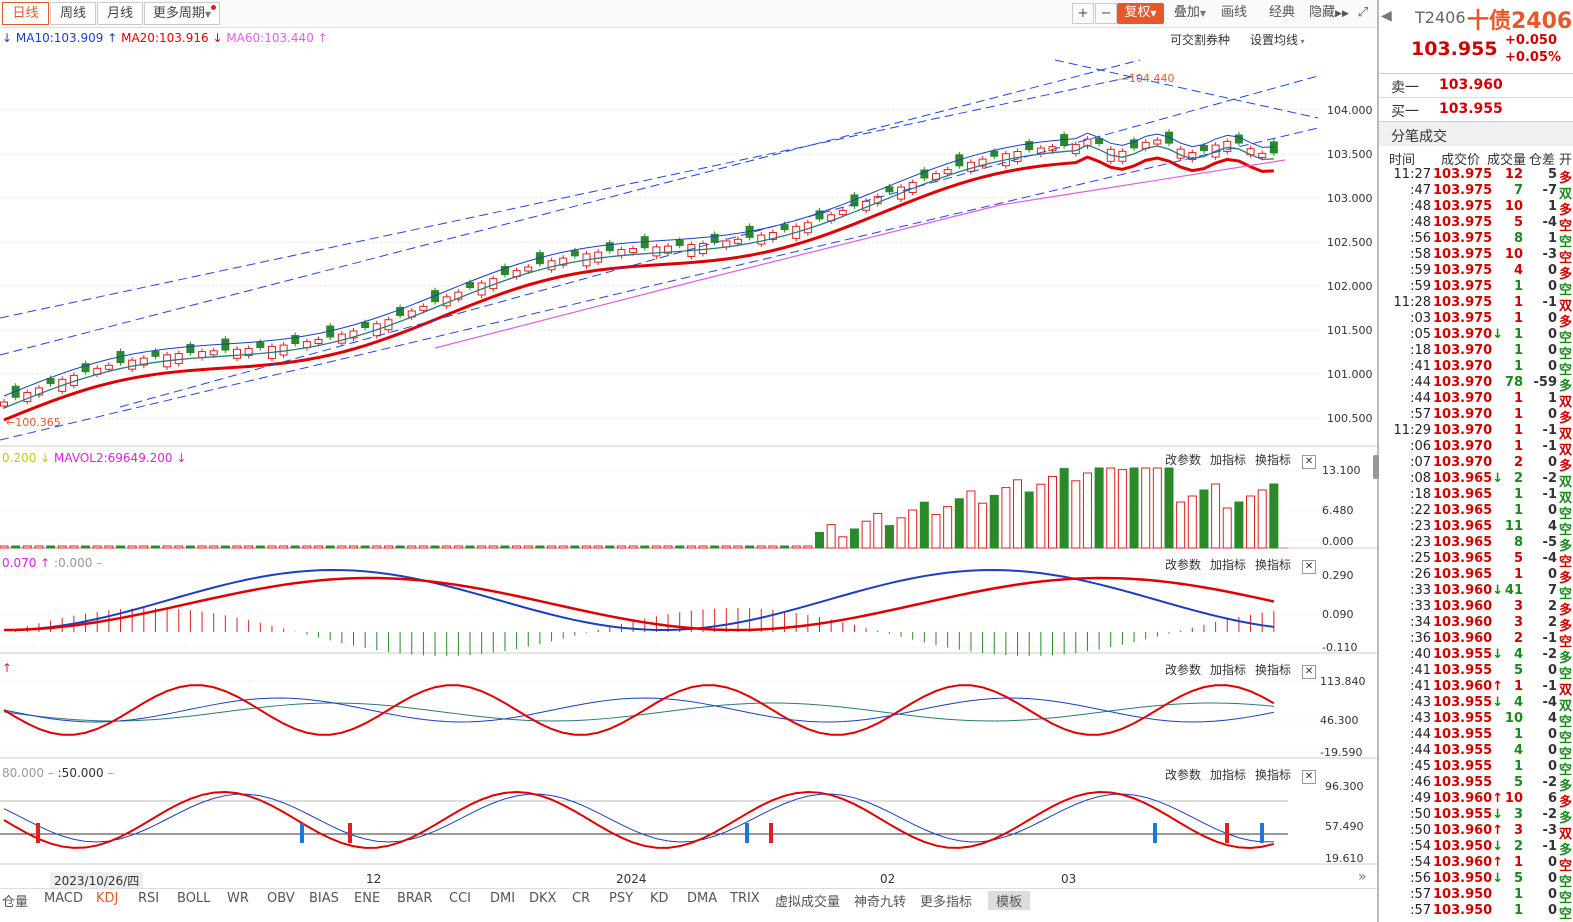  Describe the element at coordinates (581, 898) in the screenshot. I see `tab-13: CR` at that location.